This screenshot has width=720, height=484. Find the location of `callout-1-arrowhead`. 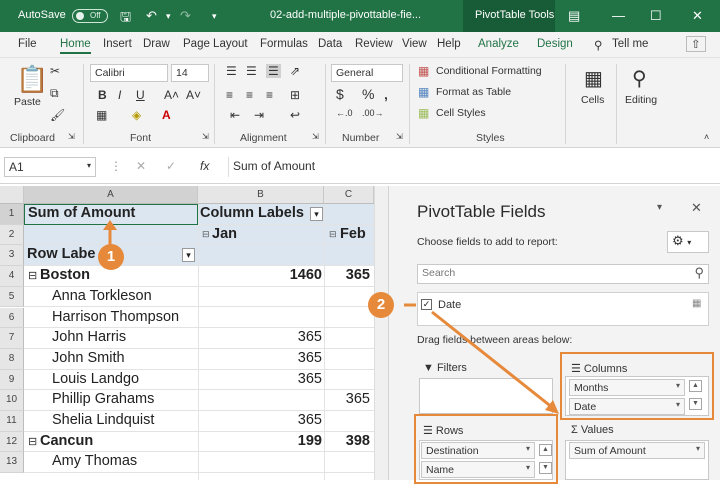

callout-1-arrowhead is located at coordinates (110, 225).